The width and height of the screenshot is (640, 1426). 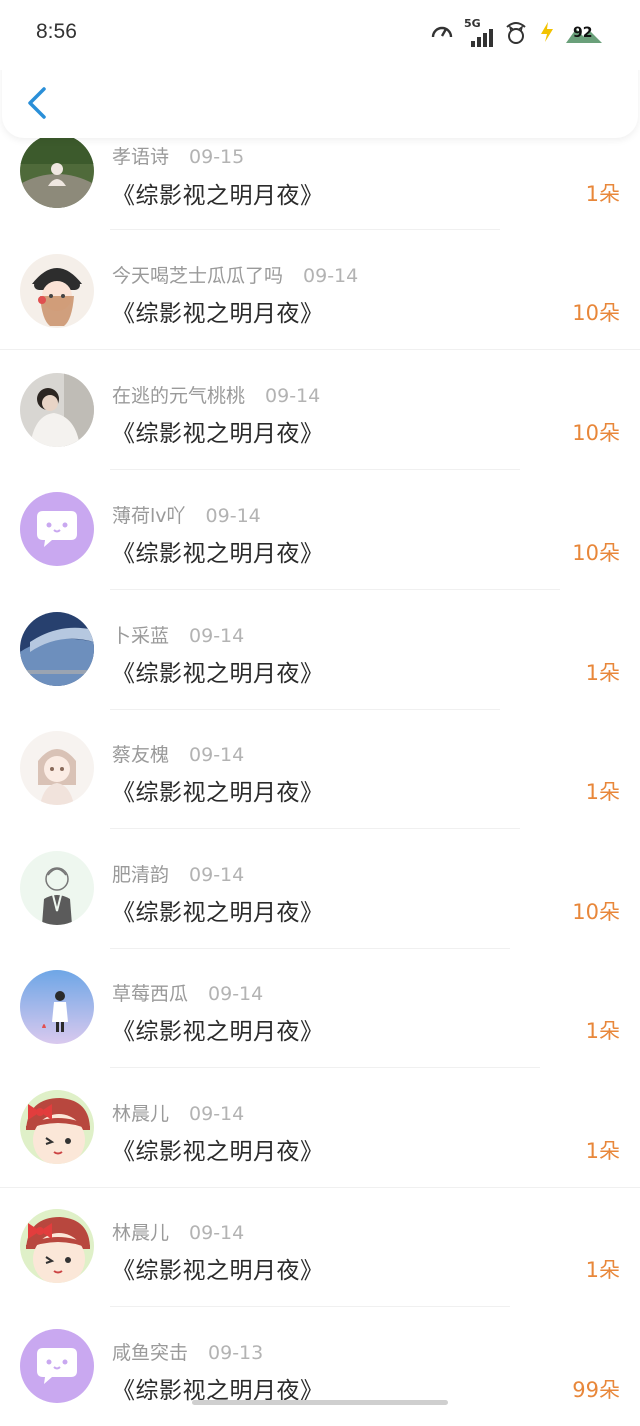 What do you see at coordinates (141, 875) in the screenshot?
I see `user-name: 肥清韵` at bounding box center [141, 875].